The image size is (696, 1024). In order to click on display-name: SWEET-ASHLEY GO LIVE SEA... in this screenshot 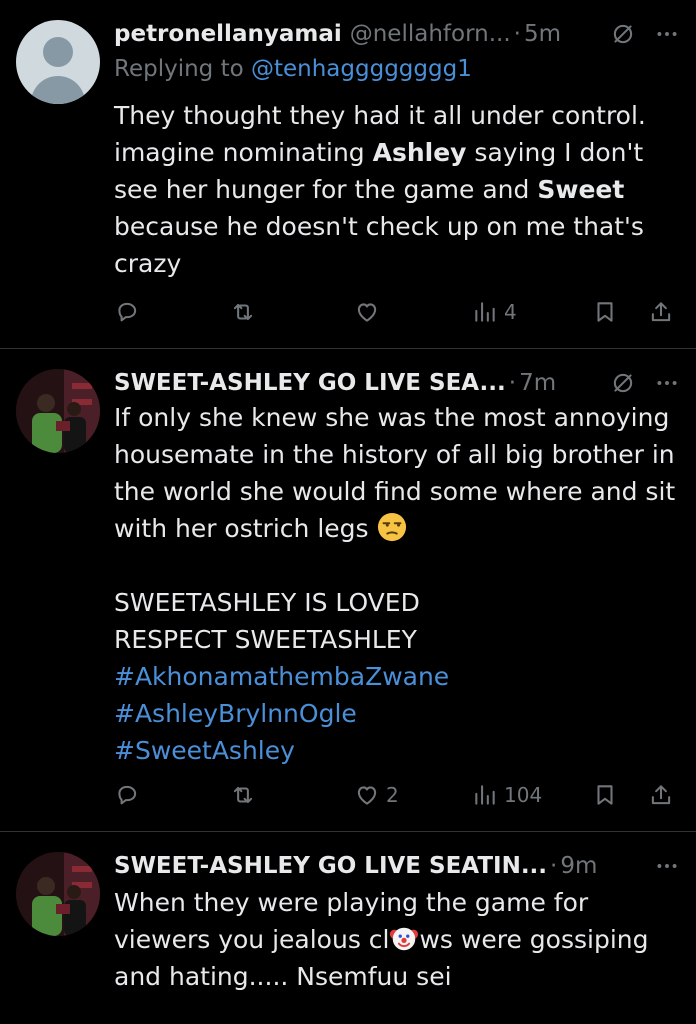, I will do `click(310, 383)`.